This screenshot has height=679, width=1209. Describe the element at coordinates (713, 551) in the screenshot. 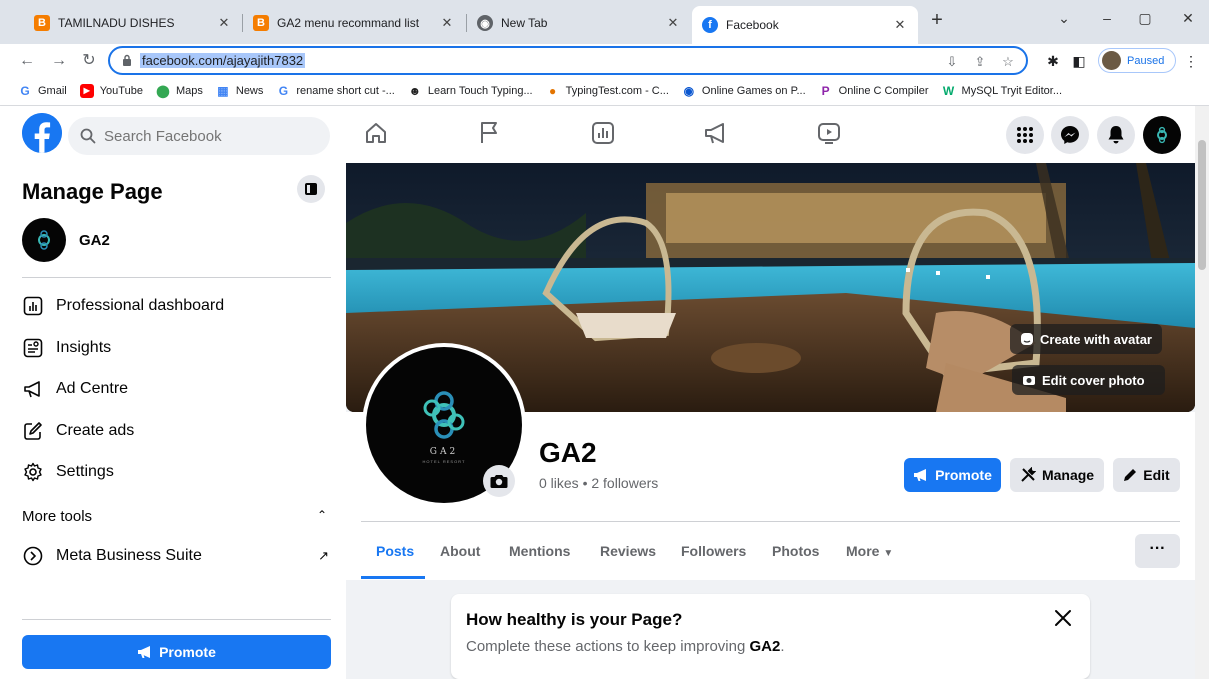

I see `tab-followers: Followers` at that location.